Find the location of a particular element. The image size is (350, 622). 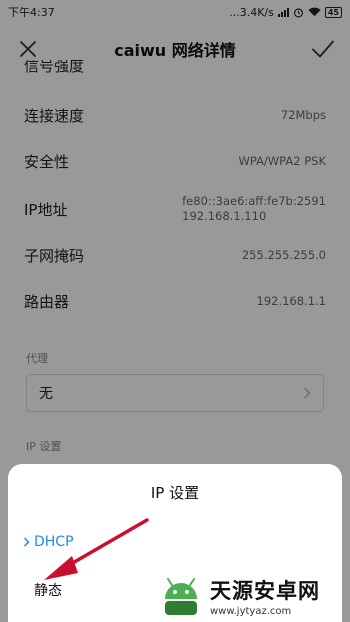

watermark: 天源安卓网 www.jytyaz.com is located at coordinates (254, 596).